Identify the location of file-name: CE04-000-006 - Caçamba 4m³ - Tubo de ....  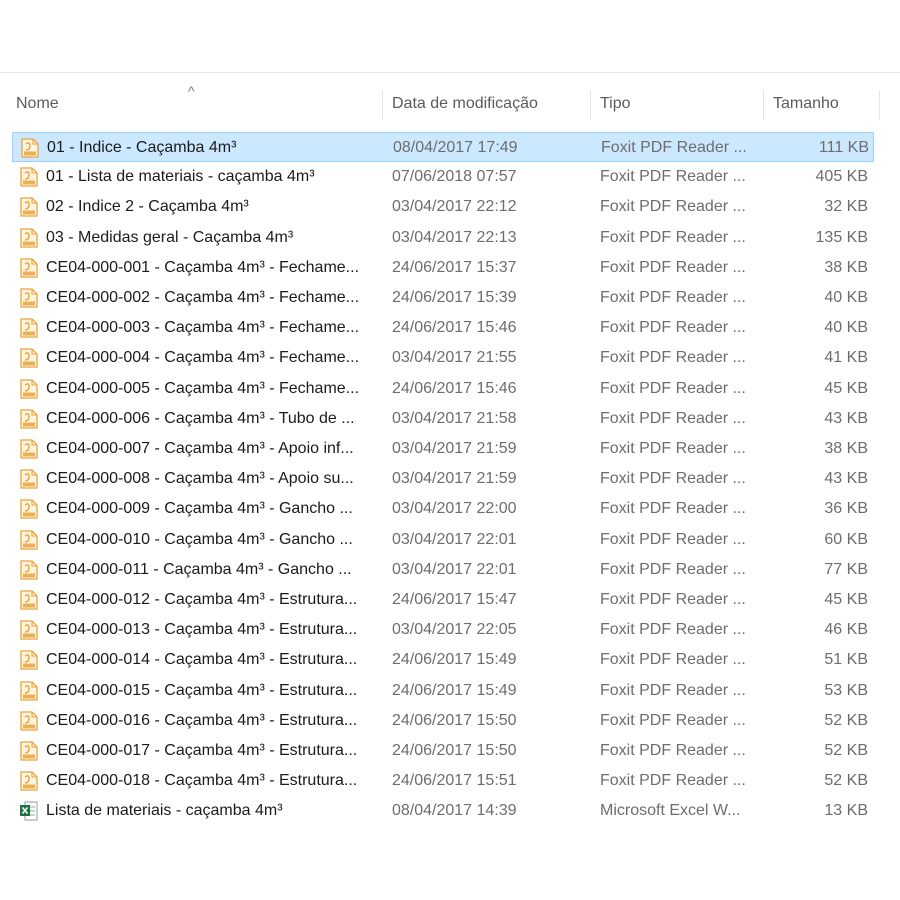
(200, 418).